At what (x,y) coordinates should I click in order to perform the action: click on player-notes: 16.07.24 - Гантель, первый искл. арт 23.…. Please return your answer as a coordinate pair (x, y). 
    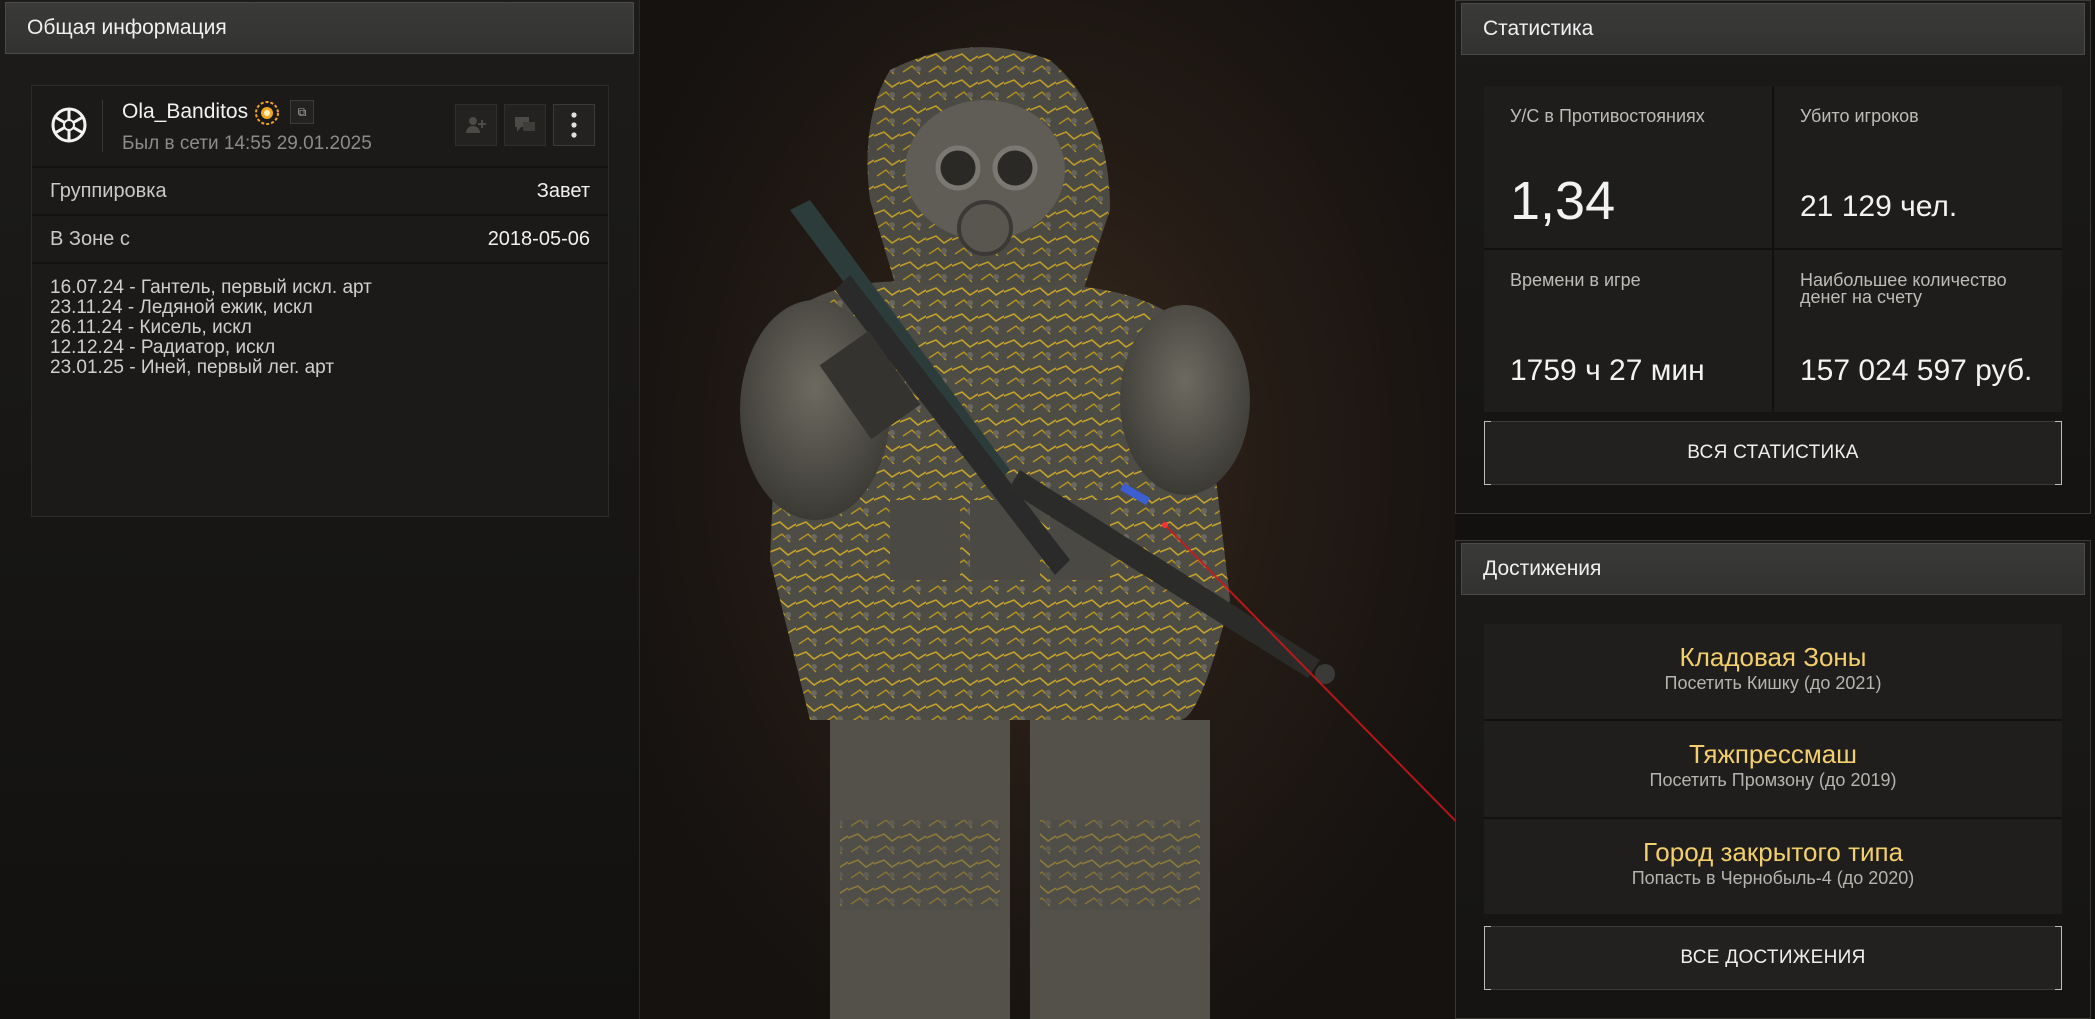
    Looking at the image, I should click on (320, 328).